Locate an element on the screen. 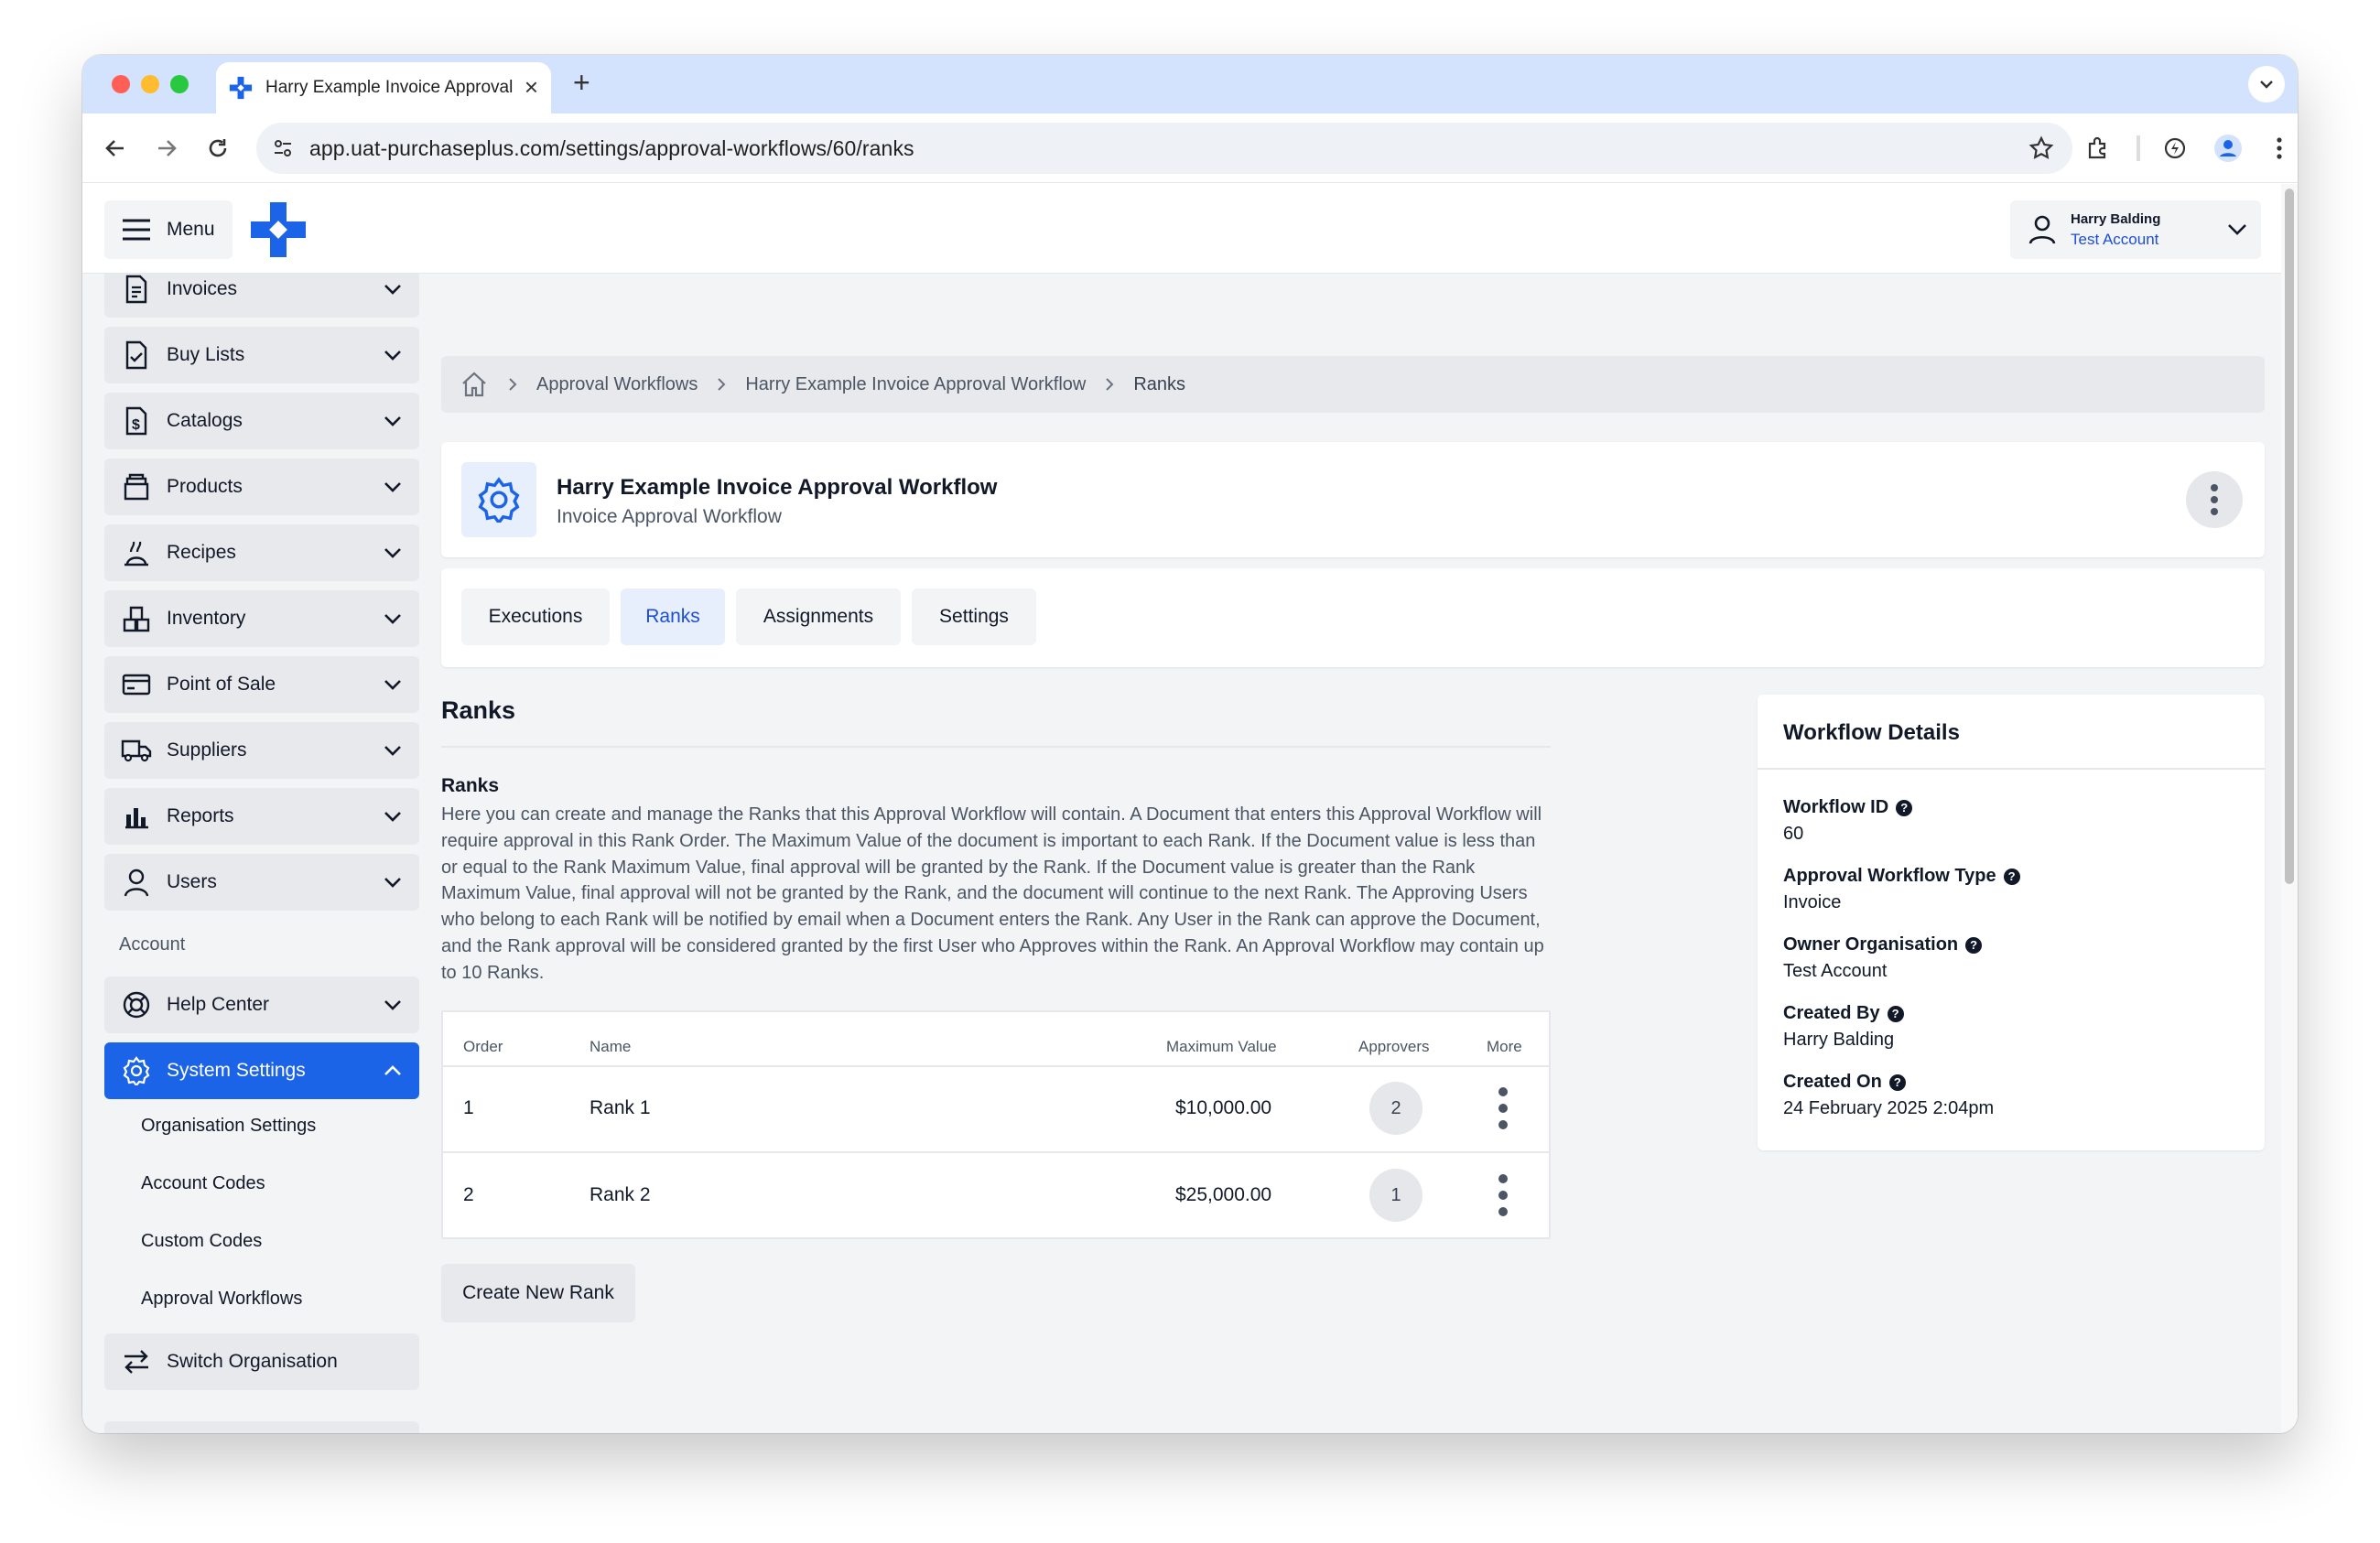 Image resolution: width=2380 pixels, height=1543 pixels. bookmark-star-icon is located at coordinates (2041, 150).